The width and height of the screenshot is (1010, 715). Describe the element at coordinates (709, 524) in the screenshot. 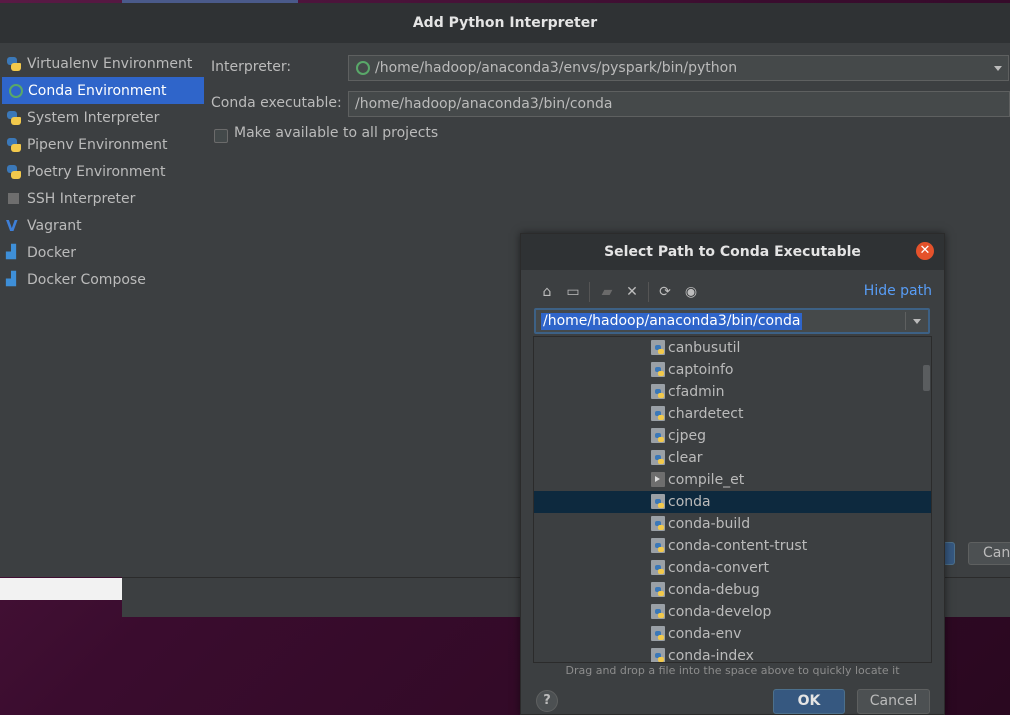

I see `file-name: conda-build` at that location.